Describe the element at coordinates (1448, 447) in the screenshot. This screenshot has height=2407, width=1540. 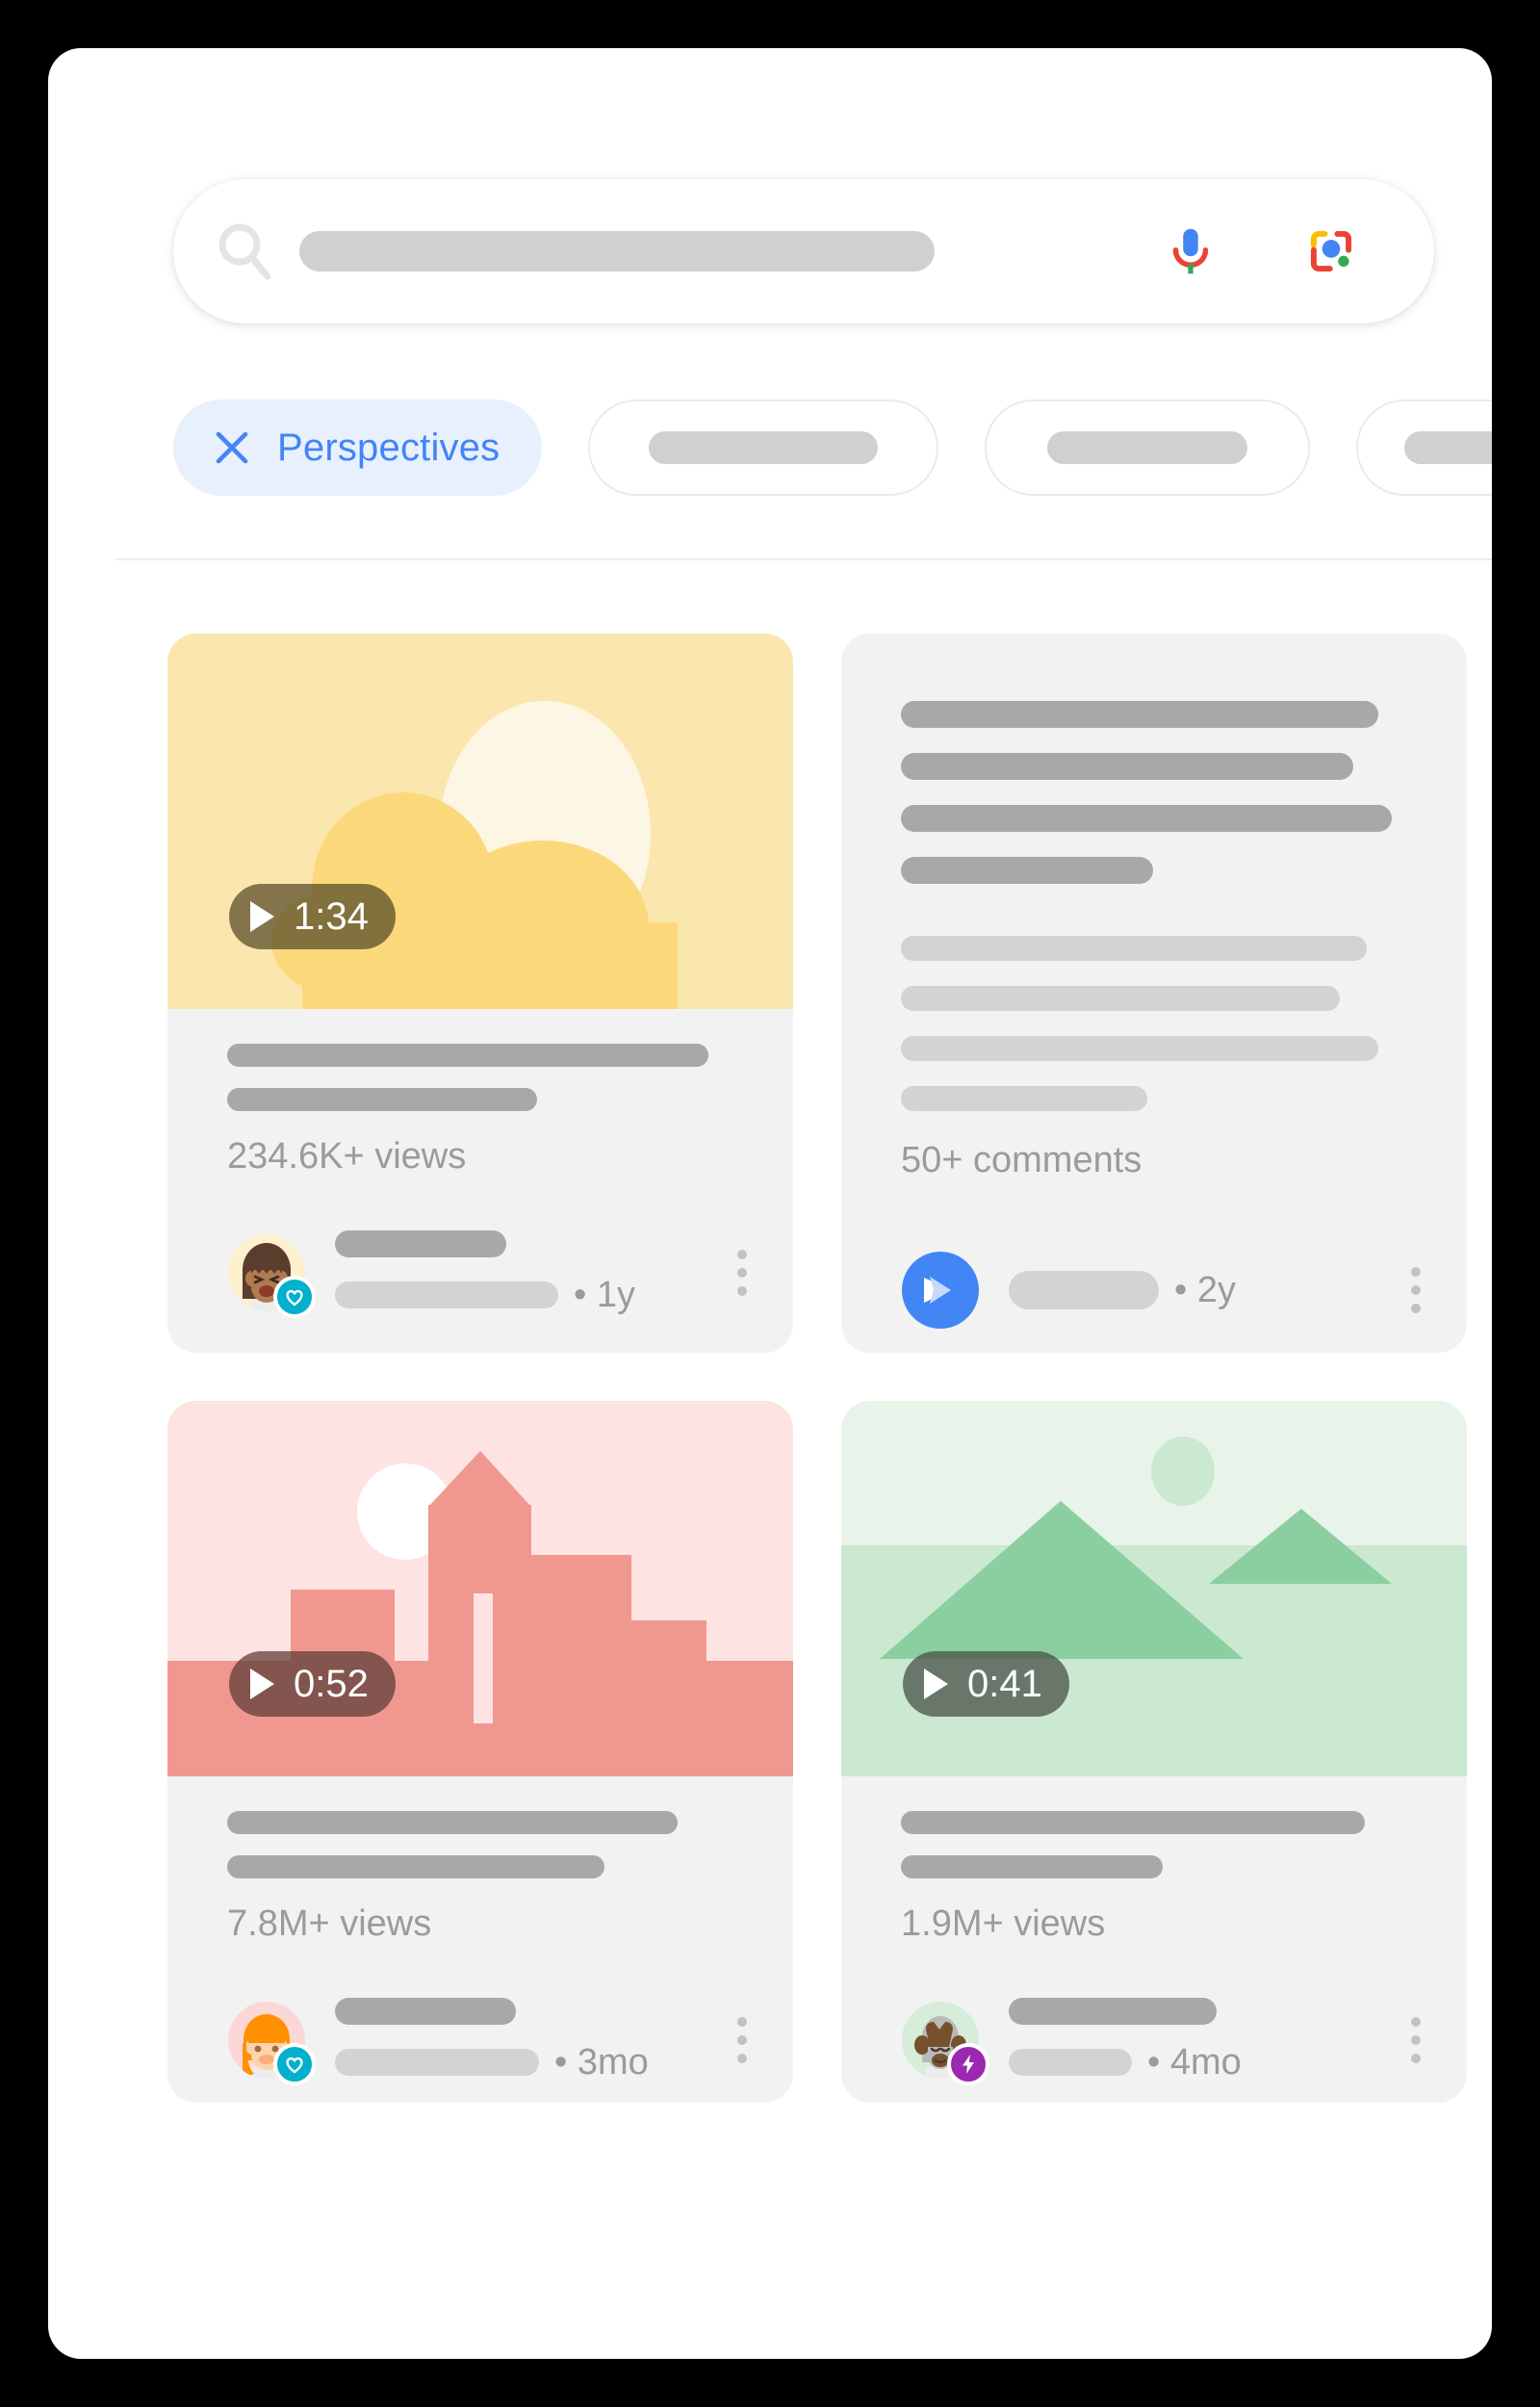
I see `chip-placeholder-3-label` at that location.